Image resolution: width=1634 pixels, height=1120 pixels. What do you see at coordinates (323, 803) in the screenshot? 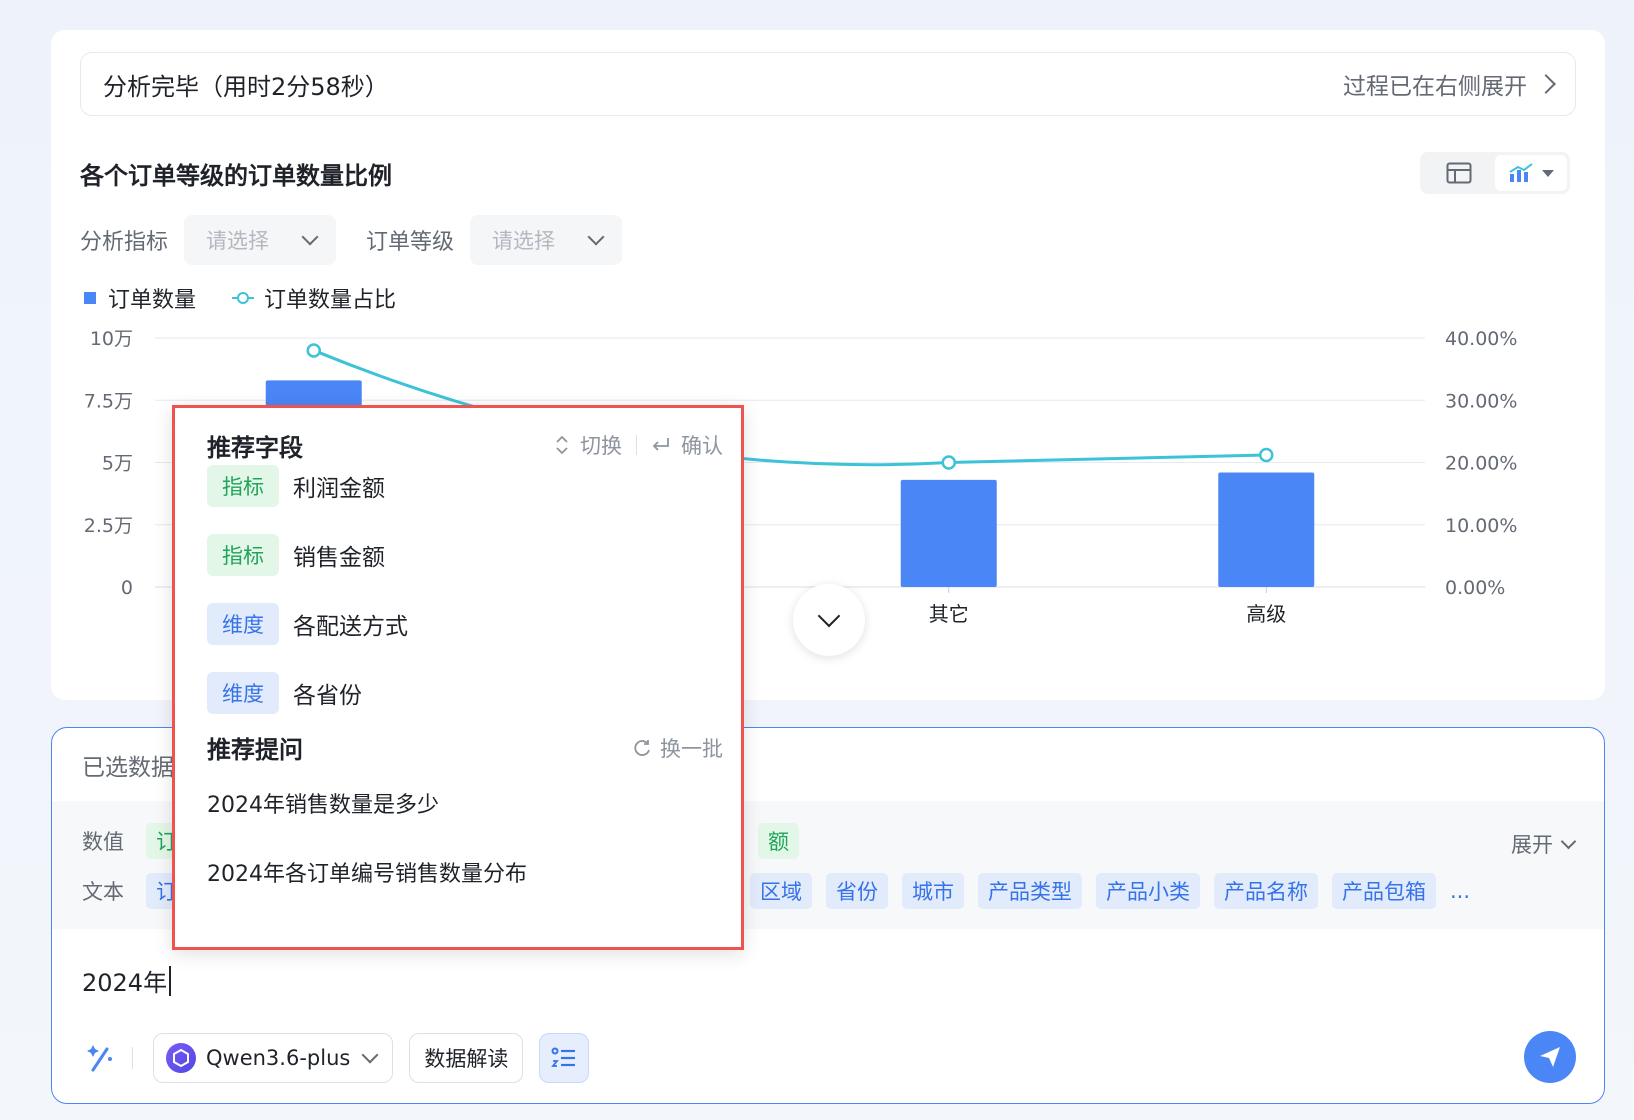
I see `recommended-question: 2024年销售数量是多少` at bounding box center [323, 803].